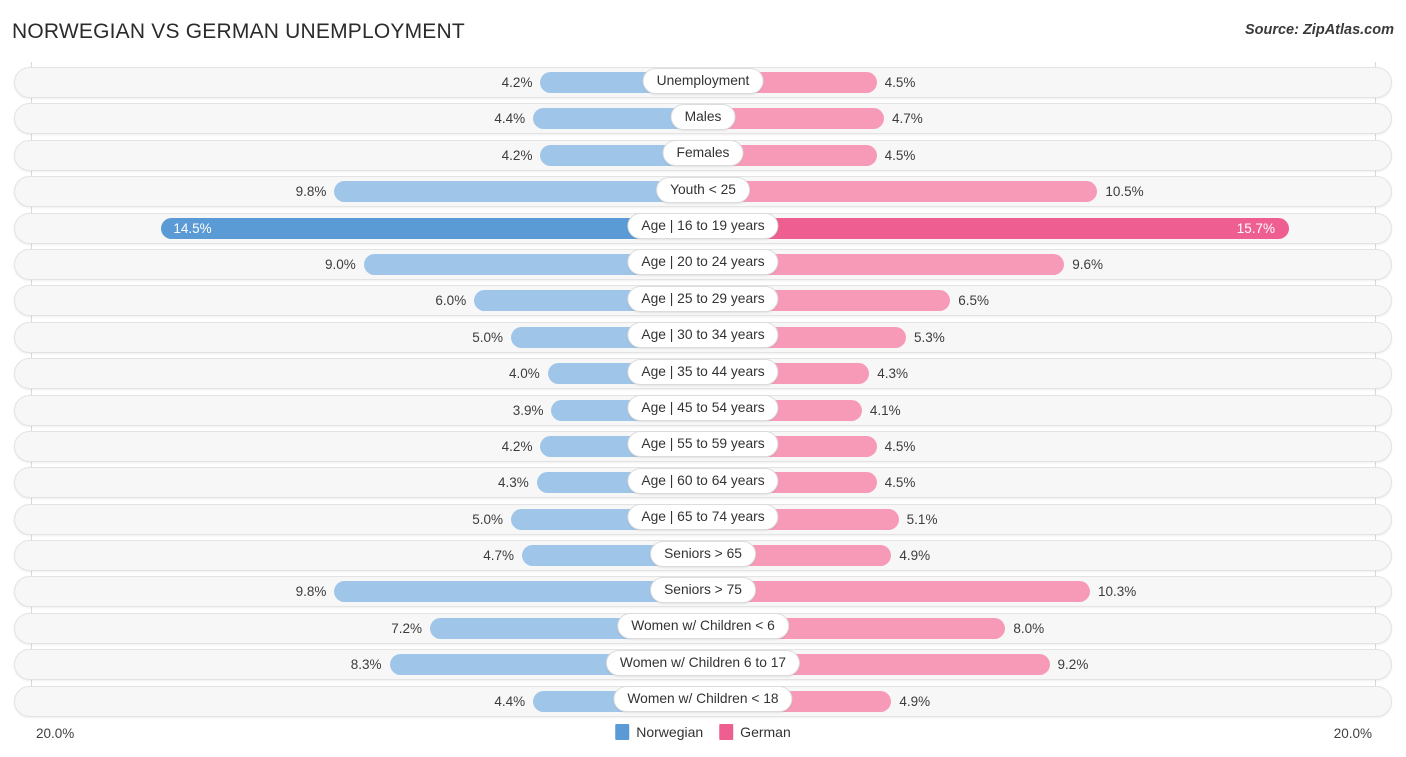 Image resolution: width=1406 pixels, height=757 pixels. I want to click on value-label-german: 15.7%, so click(1256, 228).